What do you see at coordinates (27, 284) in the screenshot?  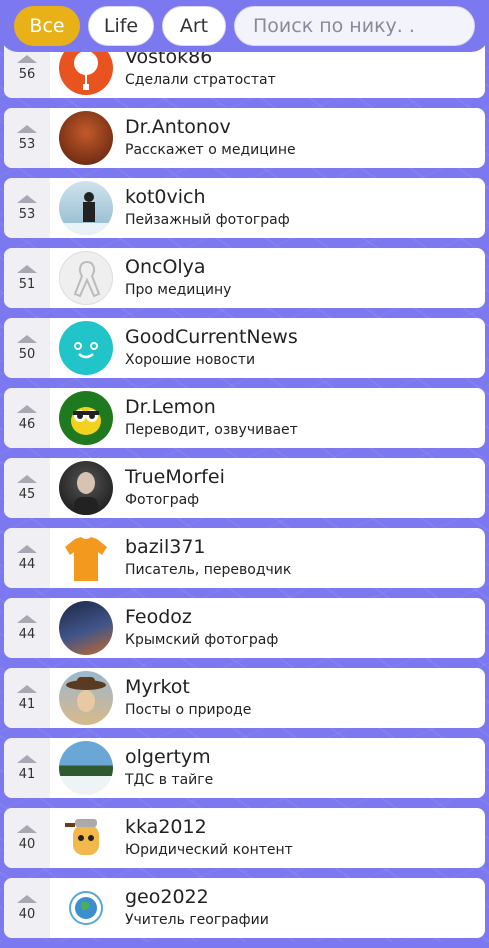 I see `vote-count: 51` at bounding box center [27, 284].